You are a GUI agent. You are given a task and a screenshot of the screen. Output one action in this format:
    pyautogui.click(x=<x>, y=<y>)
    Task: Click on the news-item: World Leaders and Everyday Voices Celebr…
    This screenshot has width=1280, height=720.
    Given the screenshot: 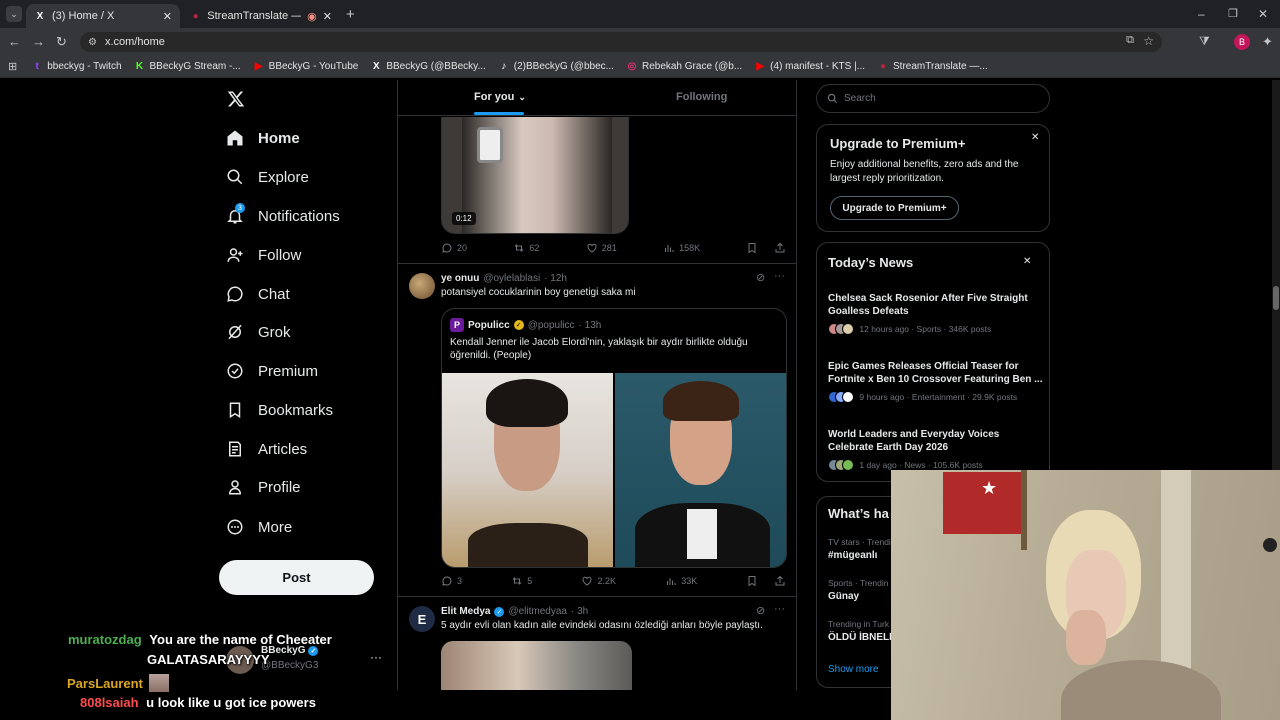 What is the action you would take?
    pyautogui.click(x=935, y=449)
    